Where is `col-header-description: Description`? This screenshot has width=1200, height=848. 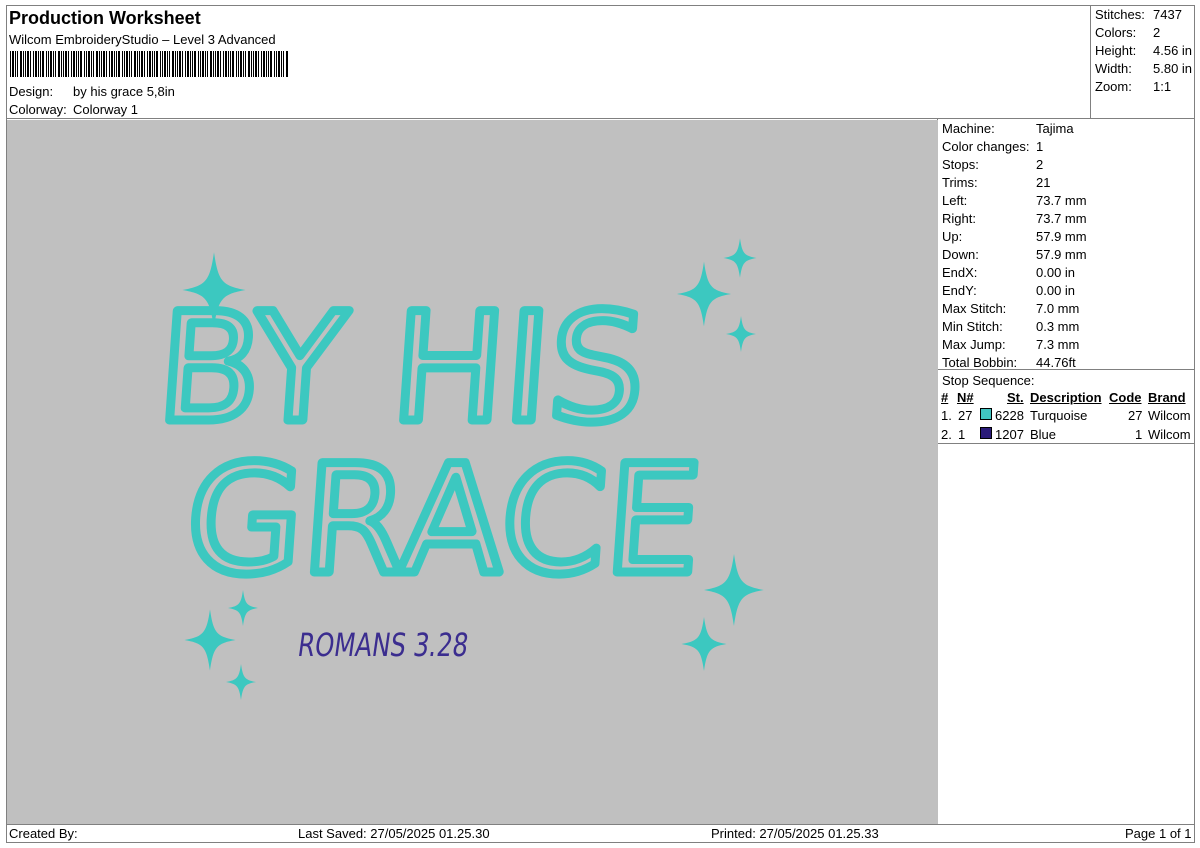
col-header-description: Description is located at coordinates (1066, 397).